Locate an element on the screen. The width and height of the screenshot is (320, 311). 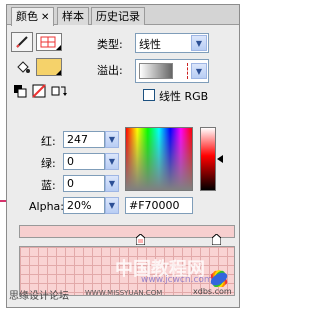
fill-swatch is located at coordinates (49, 67).